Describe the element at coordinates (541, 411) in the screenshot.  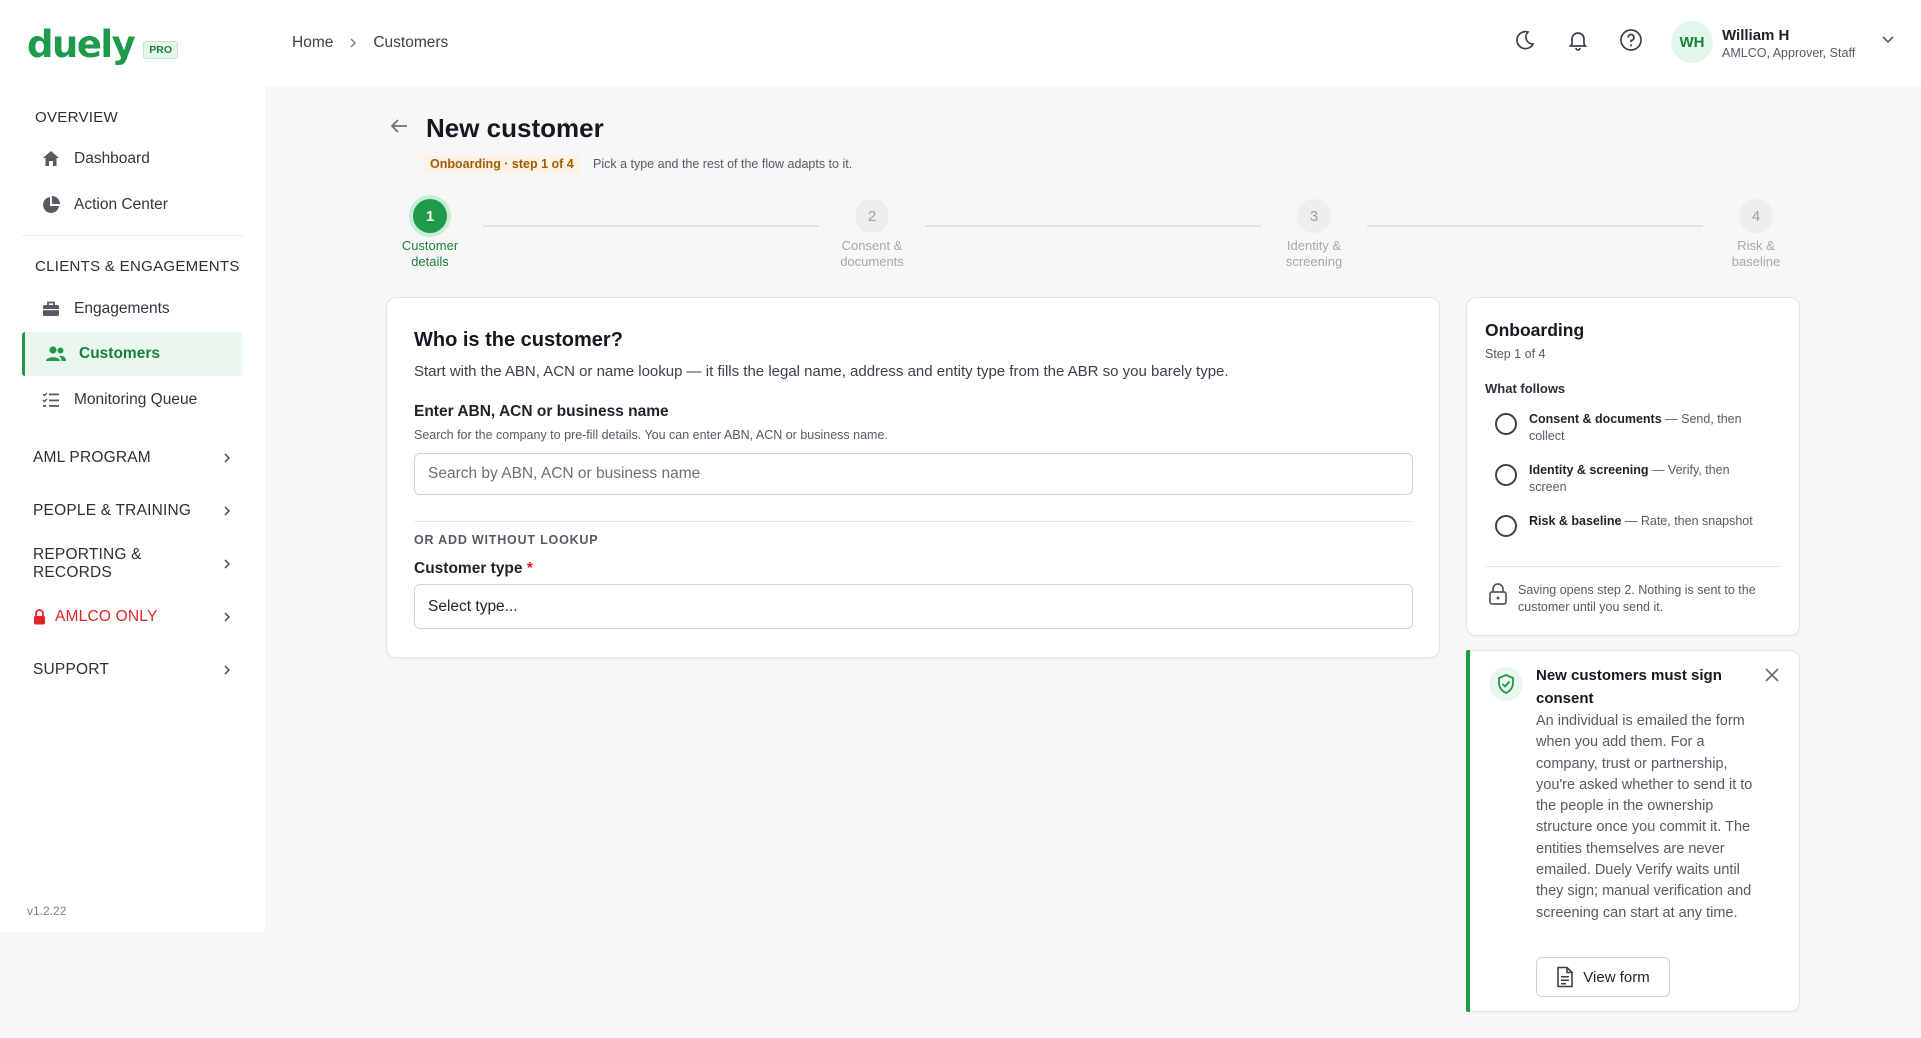
I see `lookup-label: Enter ABN, ACN or business name` at that location.